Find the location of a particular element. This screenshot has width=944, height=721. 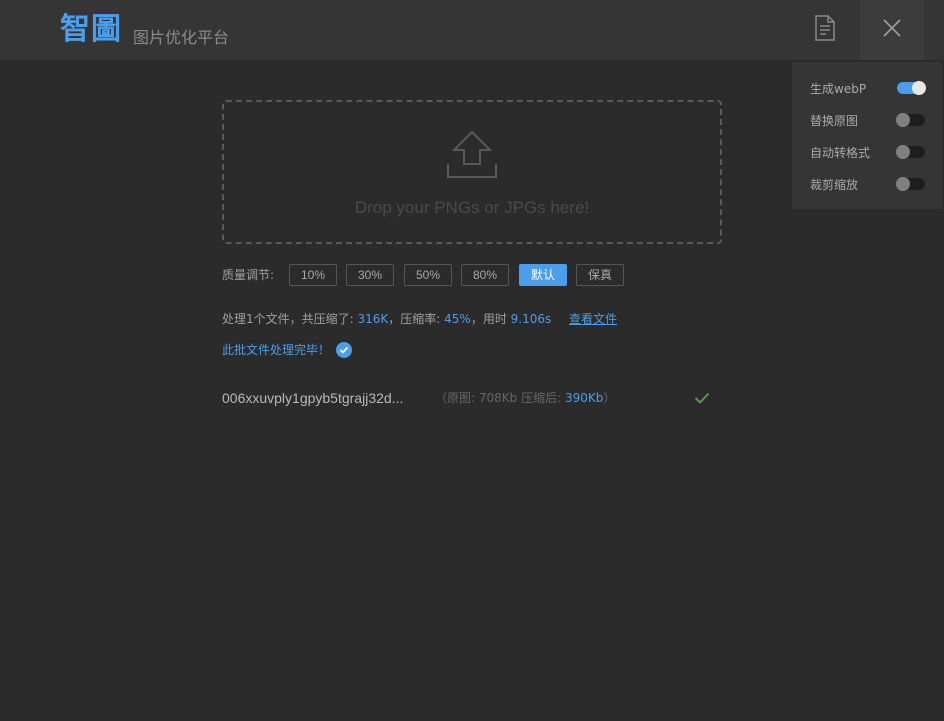

quality-30-button: 30% is located at coordinates (370, 275).